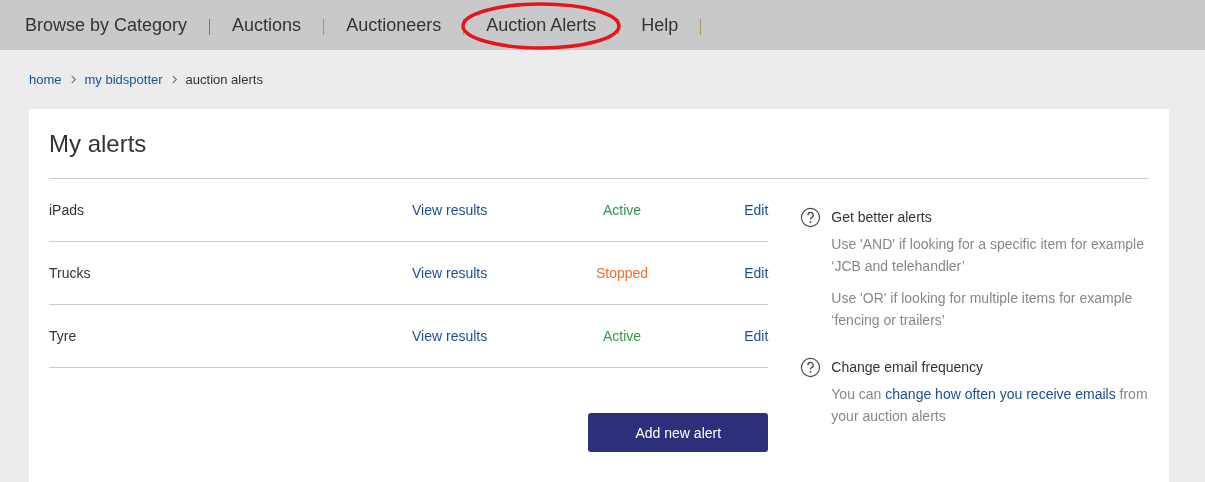 The height and width of the screenshot is (482, 1205). Describe the element at coordinates (882, 217) in the screenshot. I see `help-heading: Get better alerts` at that location.